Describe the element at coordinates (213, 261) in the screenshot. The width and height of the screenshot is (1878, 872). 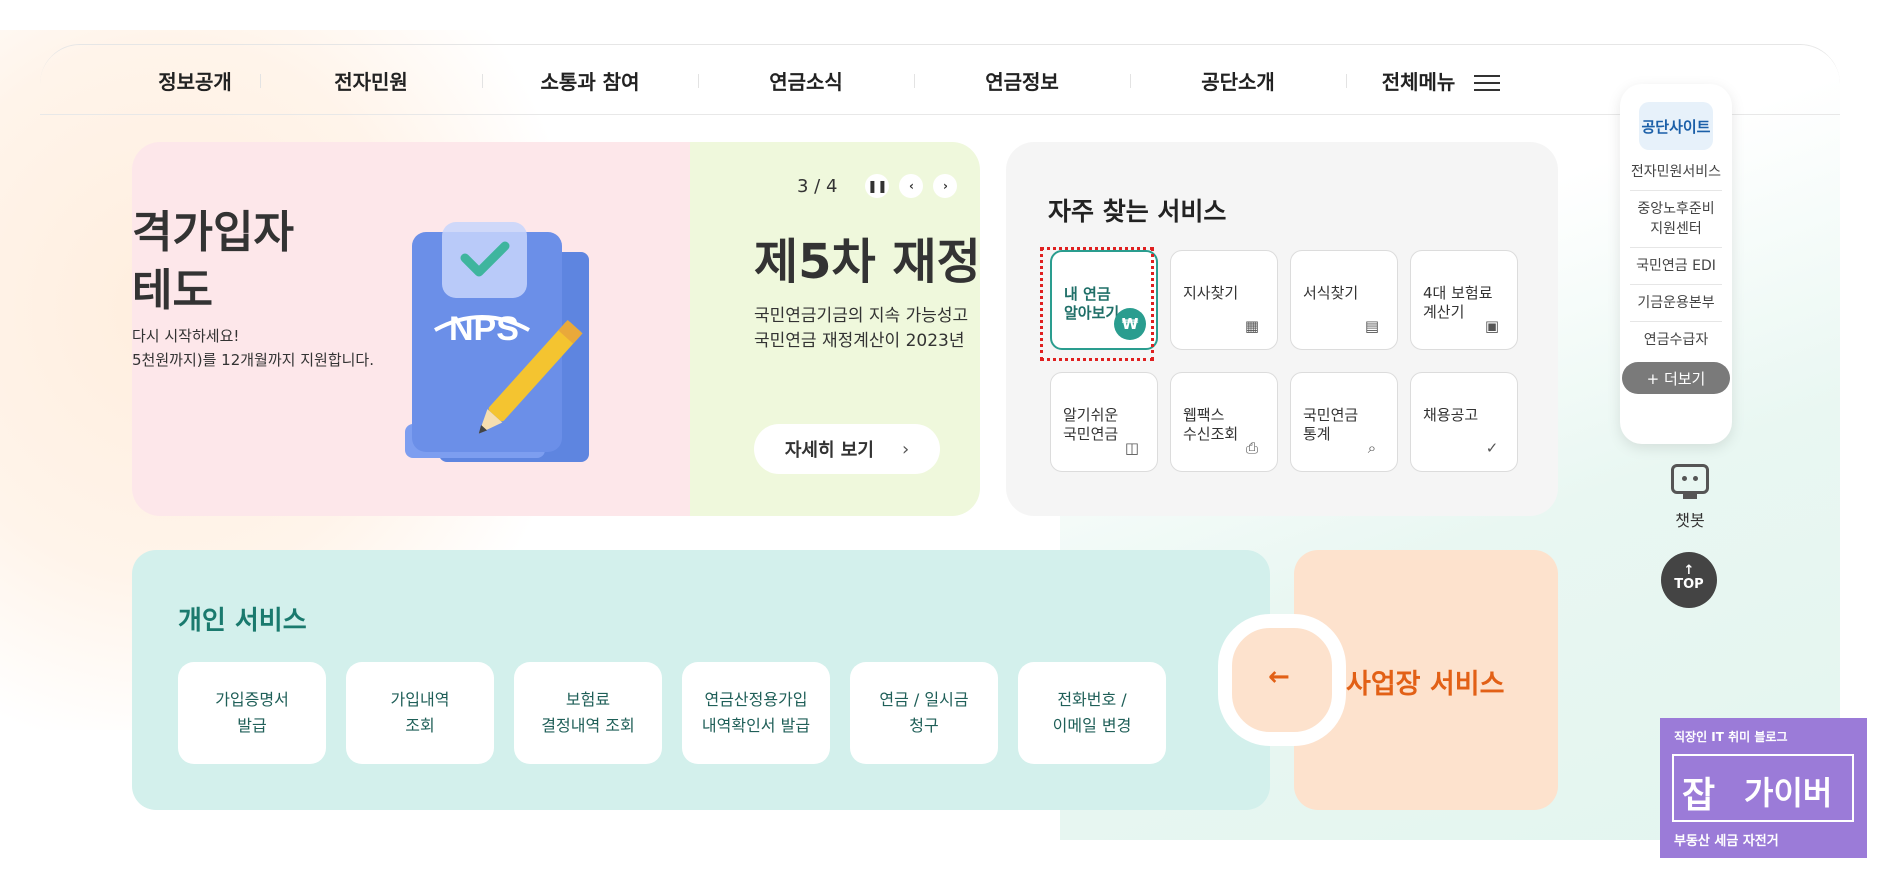
I see `slide-title: 격가입자 테도` at that location.